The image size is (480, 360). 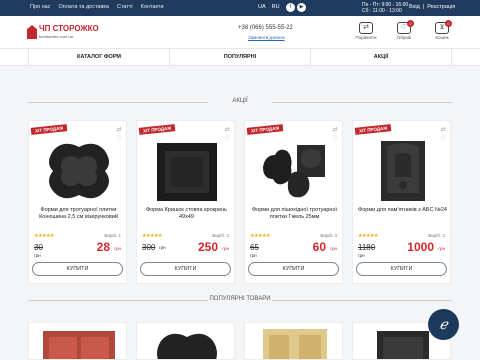 I want to click on lang-ua: UA, so click(x=262, y=7).